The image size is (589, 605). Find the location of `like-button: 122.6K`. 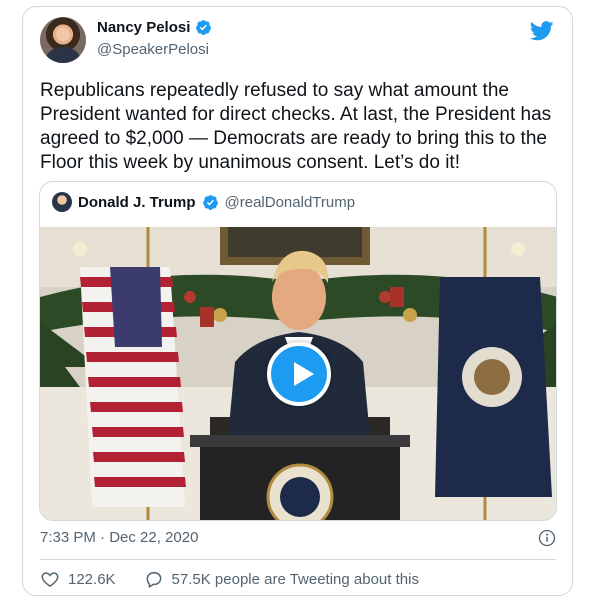

like-button: 122.6K is located at coordinates (78, 579).